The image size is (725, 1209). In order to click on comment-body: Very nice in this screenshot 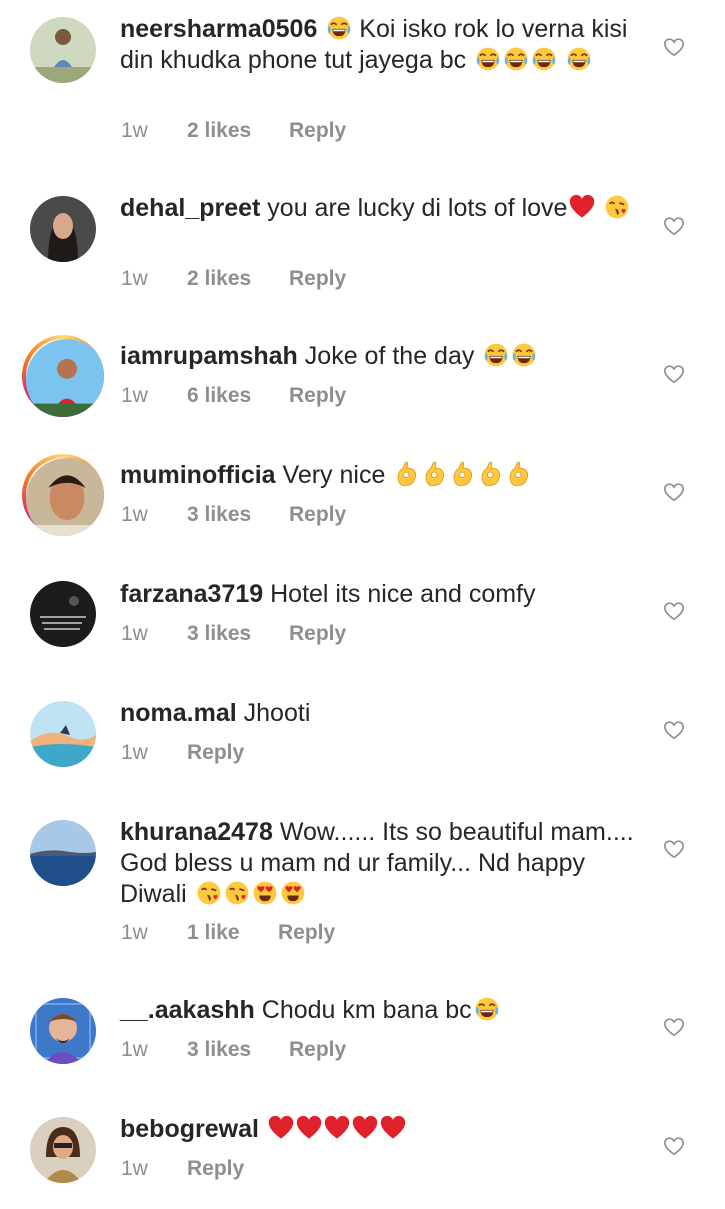, I will do `click(334, 475)`.